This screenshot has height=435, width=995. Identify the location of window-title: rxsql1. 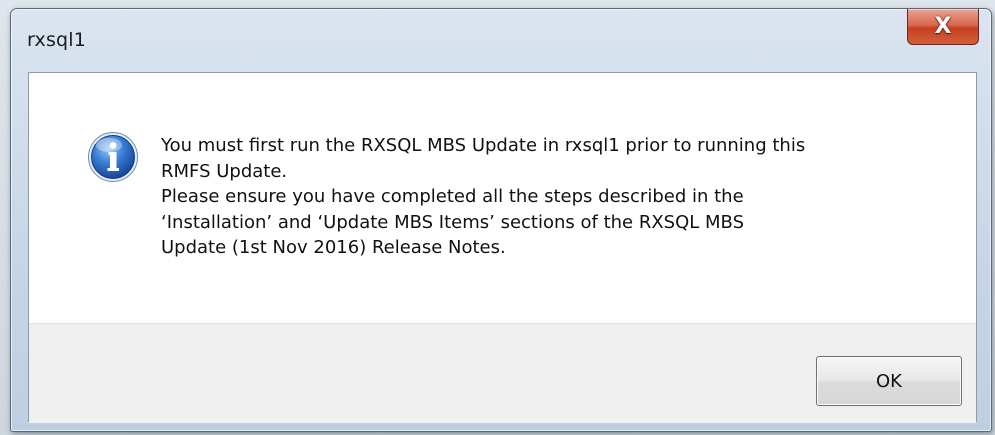
(57, 40).